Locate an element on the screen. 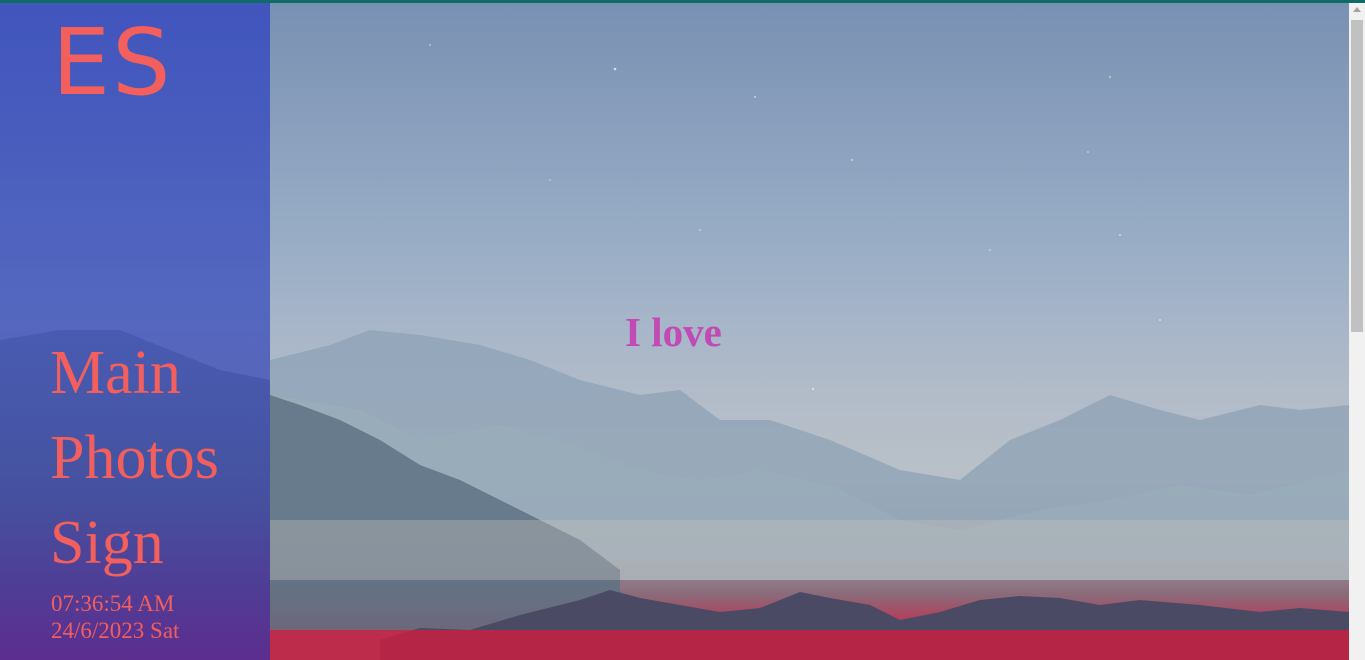 Image resolution: width=1365 pixels, height=660 pixels. clock-time: 07:36:54 AM is located at coordinates (113, 603).